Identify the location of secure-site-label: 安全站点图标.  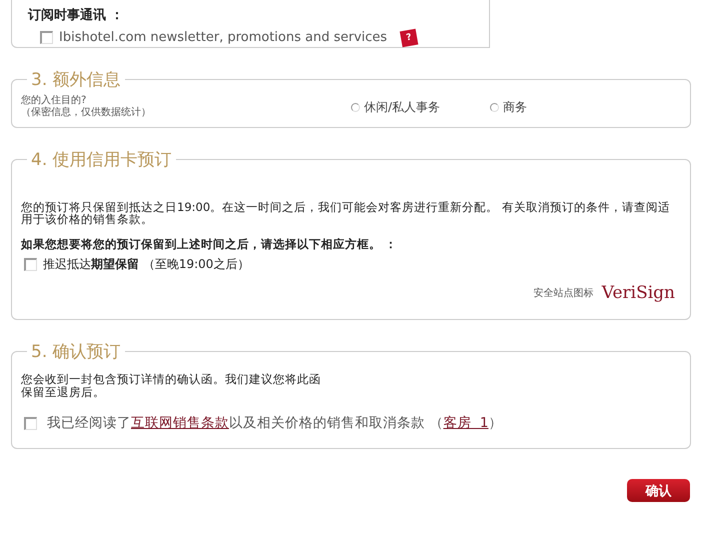
(564, 293).